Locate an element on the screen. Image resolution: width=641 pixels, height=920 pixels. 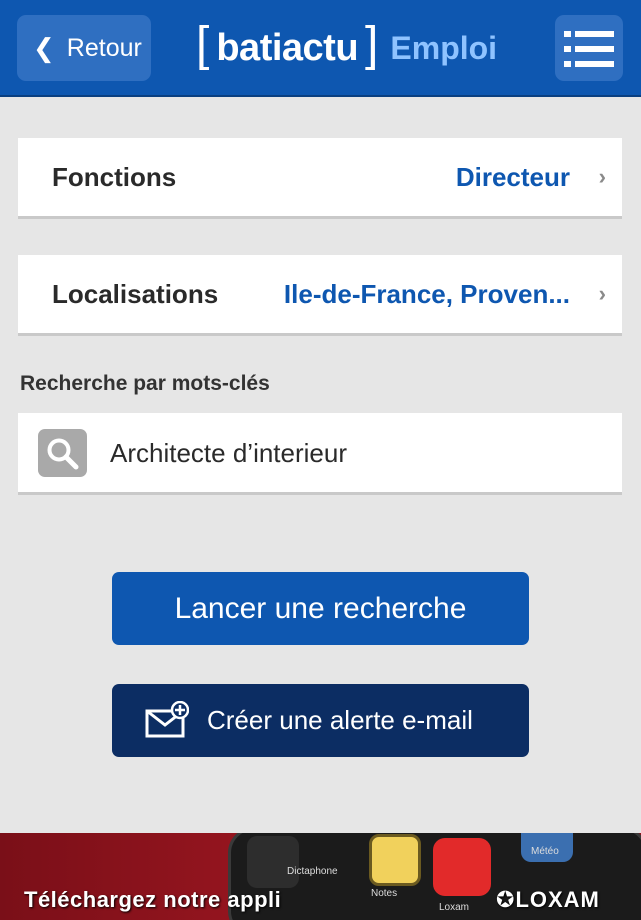
hamburger-menu-icon is located at coordinates (589, 49).